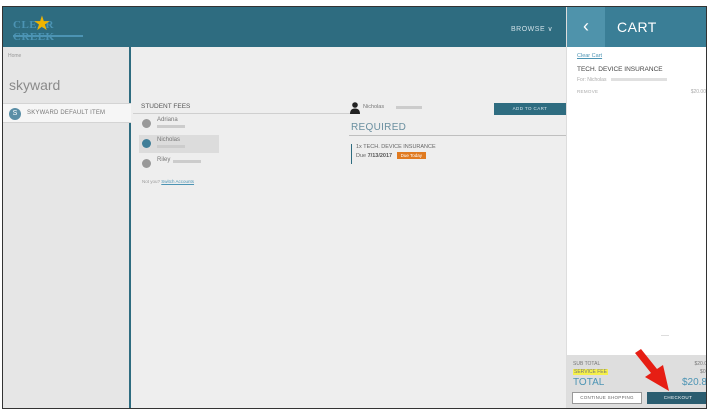 This screenshot has width=709, height=411. Describe the element at coordinates (586, 27) in the screenshot. I see `back-chevron-icon: ‹` at that location.